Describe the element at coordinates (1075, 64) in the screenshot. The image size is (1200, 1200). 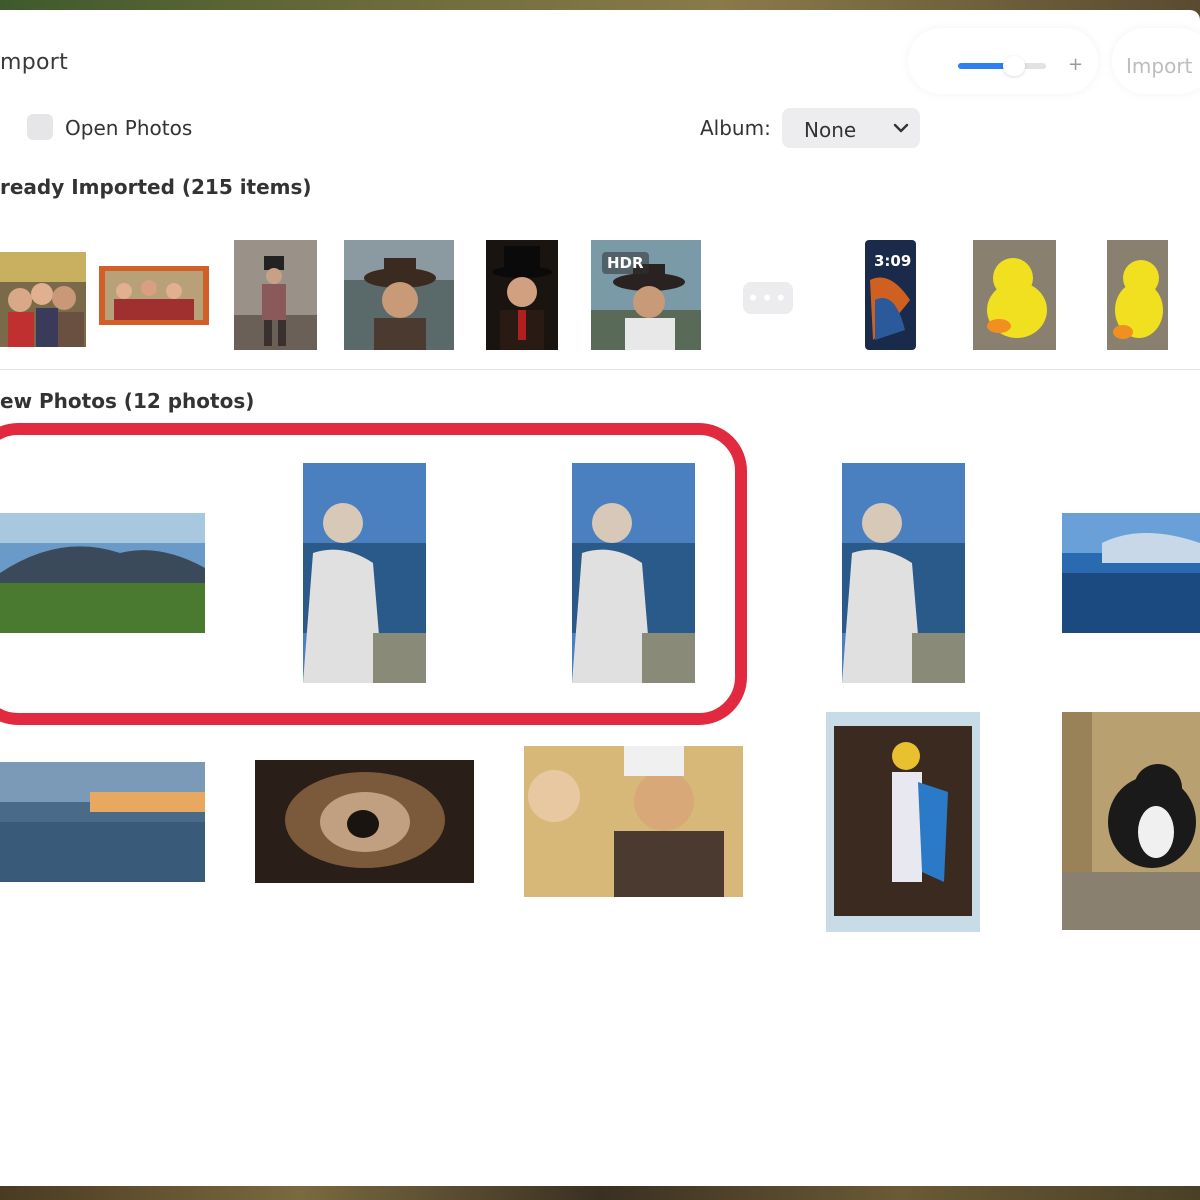
I see `zoom-in-icon: +` at that location.